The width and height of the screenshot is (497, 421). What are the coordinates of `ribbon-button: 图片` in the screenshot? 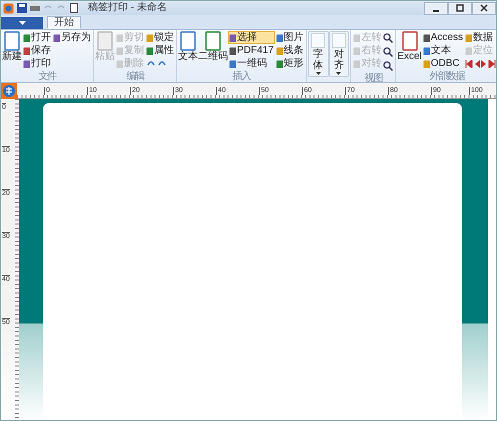 It's located at (289, 37).